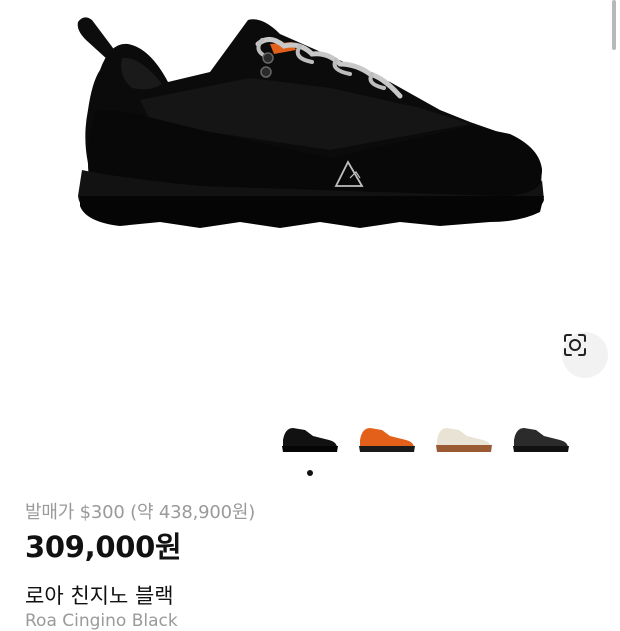 The width and height of the screenshot is (620, 631). I want to click on visual-search-icon, so click(575, 345).